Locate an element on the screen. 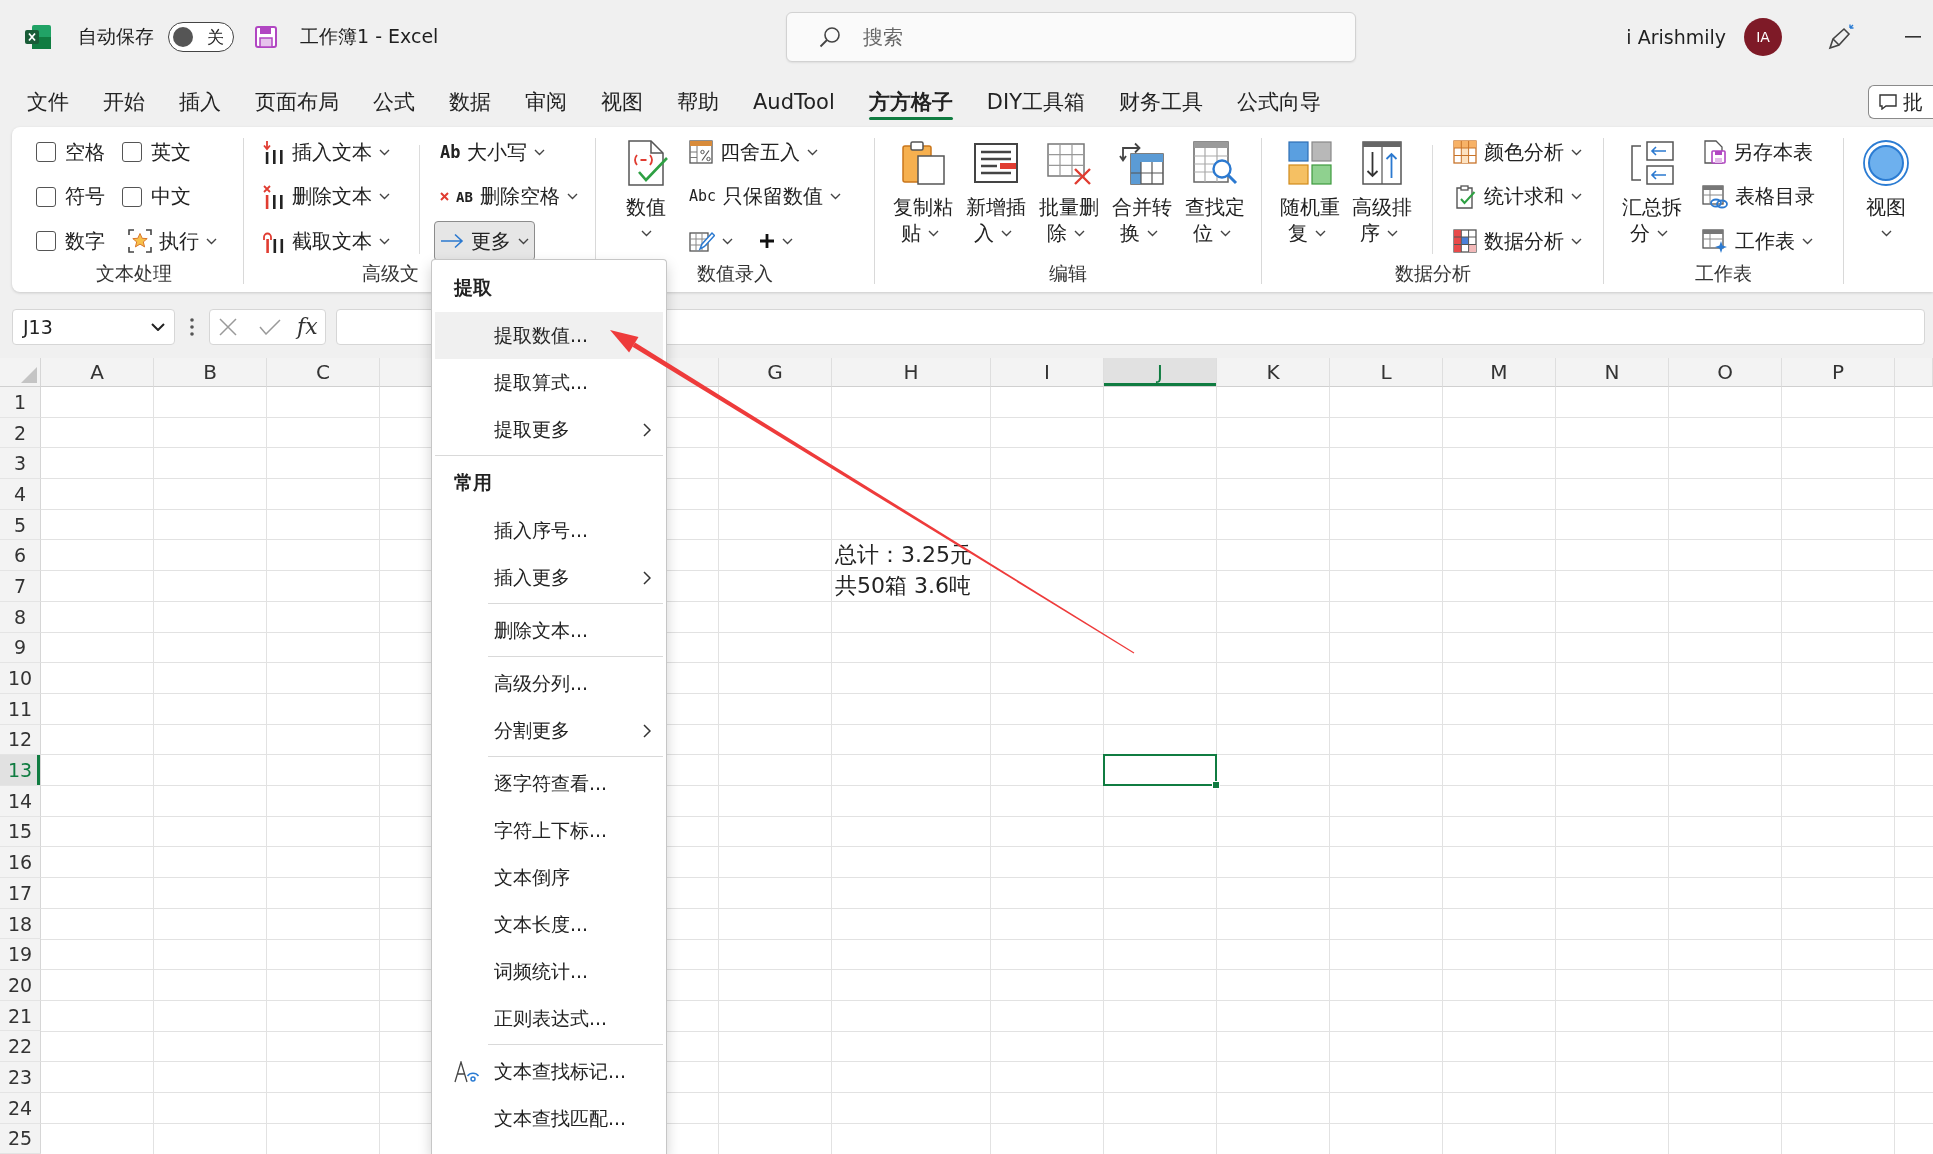  row-header: 23 is located at coordinates (20, 1077).